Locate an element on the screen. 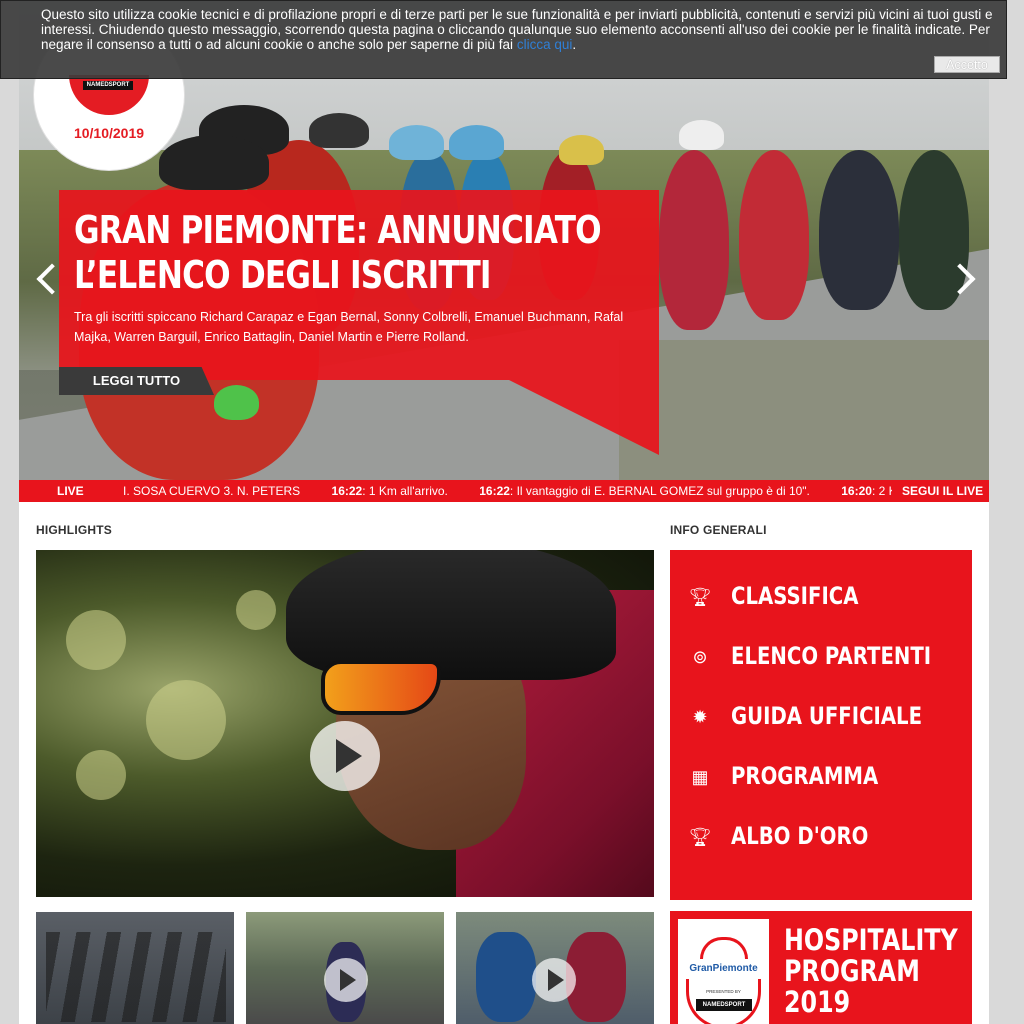 The width and height of the screenshot is (1024, 1024). cyclist-icon: ⊚ is located at coordinates (700, 657).